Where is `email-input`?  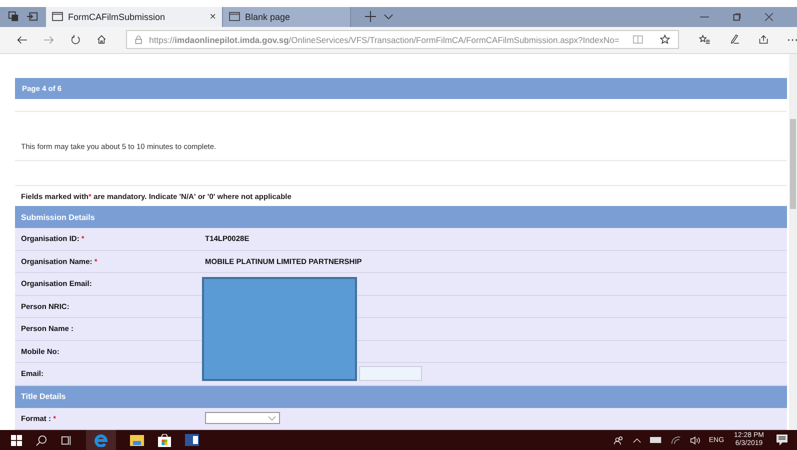
email-input is located at coordinates (390, 374).